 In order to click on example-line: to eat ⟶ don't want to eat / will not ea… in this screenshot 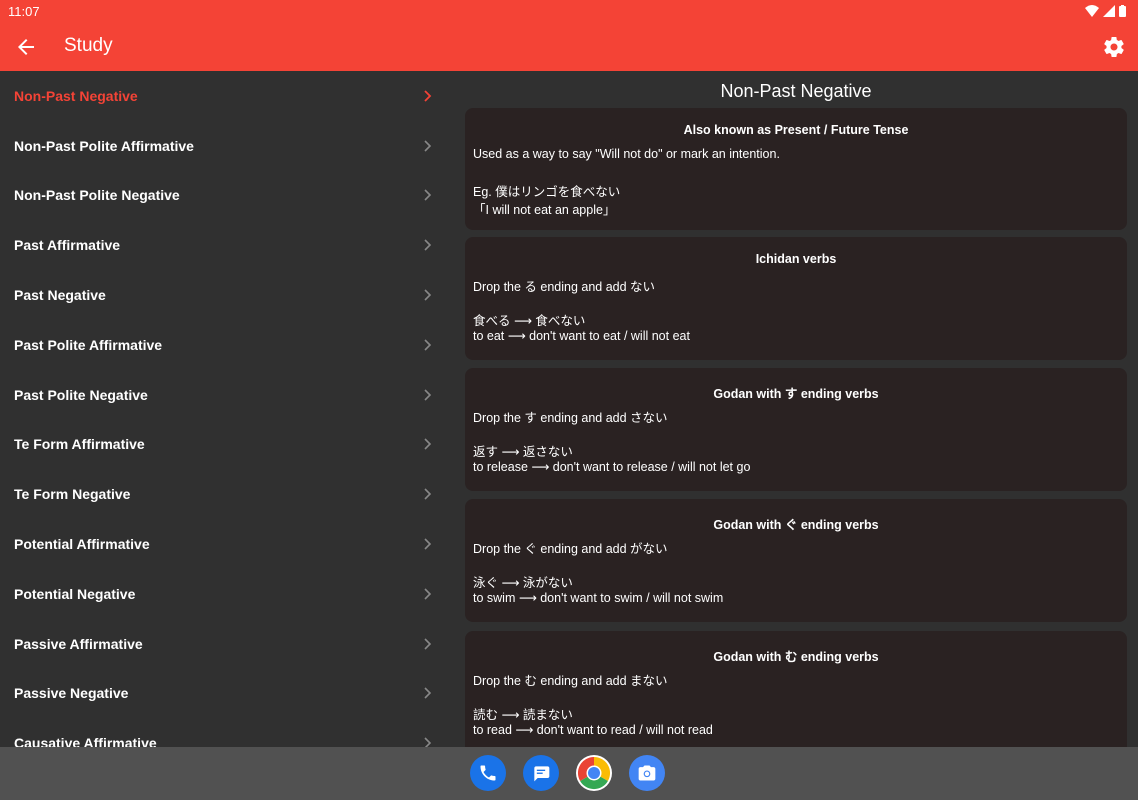, I will do `click(581, 336)`.